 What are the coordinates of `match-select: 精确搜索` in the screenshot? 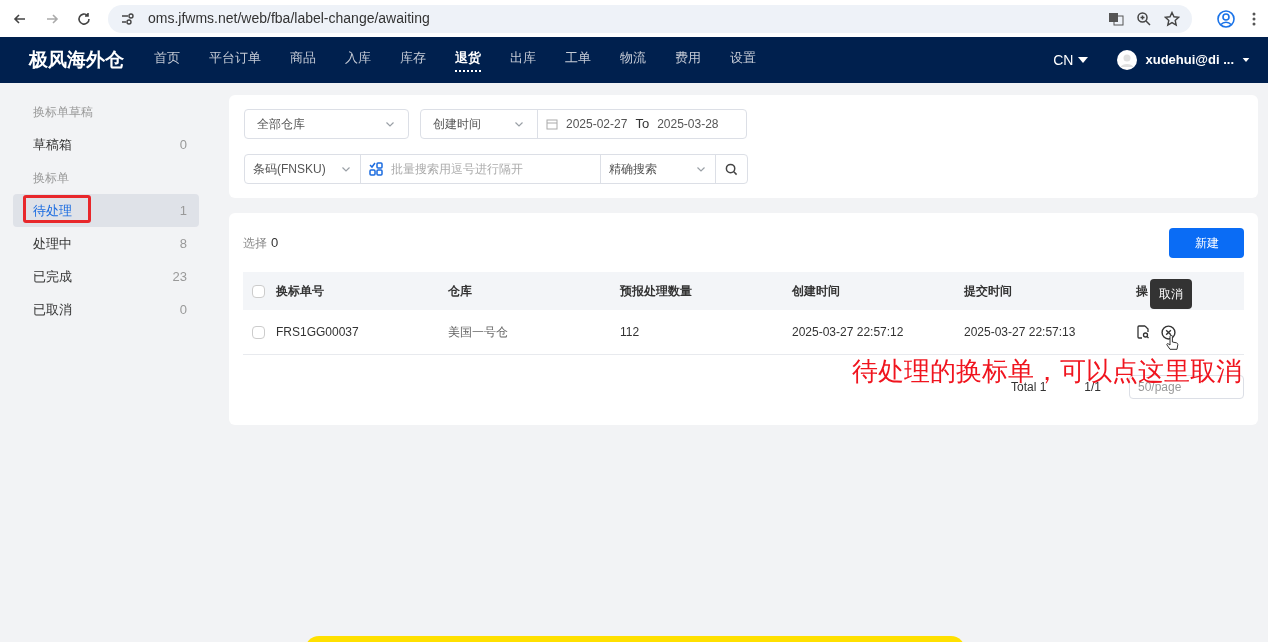 It's located at (658, 169).